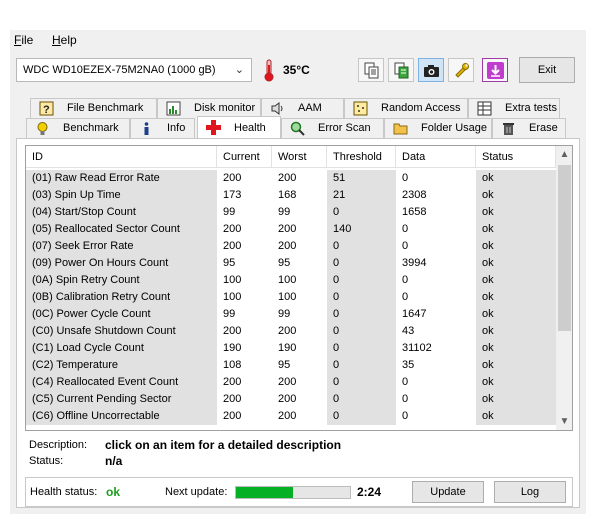 The width and height of the screenshot is (594, 522). I want to click on tab-error-scan: Error Scan, so click(332, 128).